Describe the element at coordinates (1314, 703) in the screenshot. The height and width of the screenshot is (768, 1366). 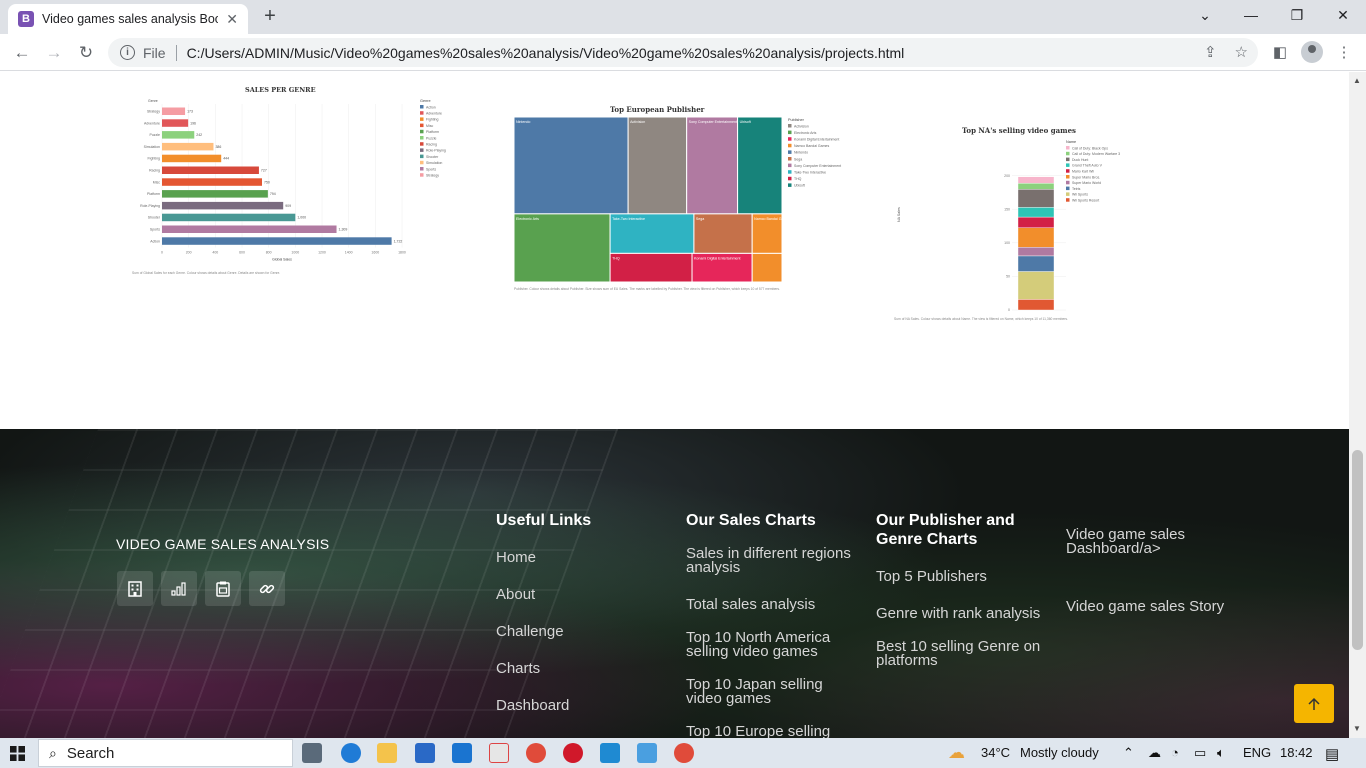
I see `back-to-top-button` at that location.